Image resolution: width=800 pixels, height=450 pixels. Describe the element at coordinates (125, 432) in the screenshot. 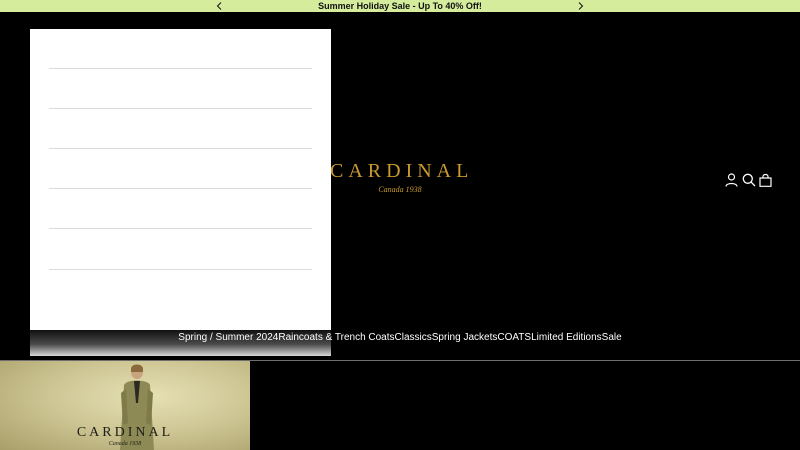

I see `hero-logo-wordmark: CARDINAL` at that location.